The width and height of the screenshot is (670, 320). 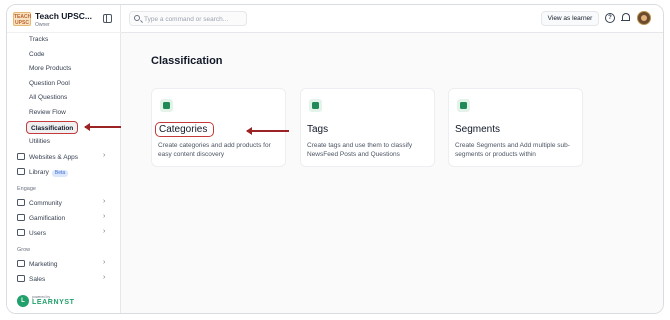 I want to click on section-label-grow: Grow, so click(x=24, y=250).